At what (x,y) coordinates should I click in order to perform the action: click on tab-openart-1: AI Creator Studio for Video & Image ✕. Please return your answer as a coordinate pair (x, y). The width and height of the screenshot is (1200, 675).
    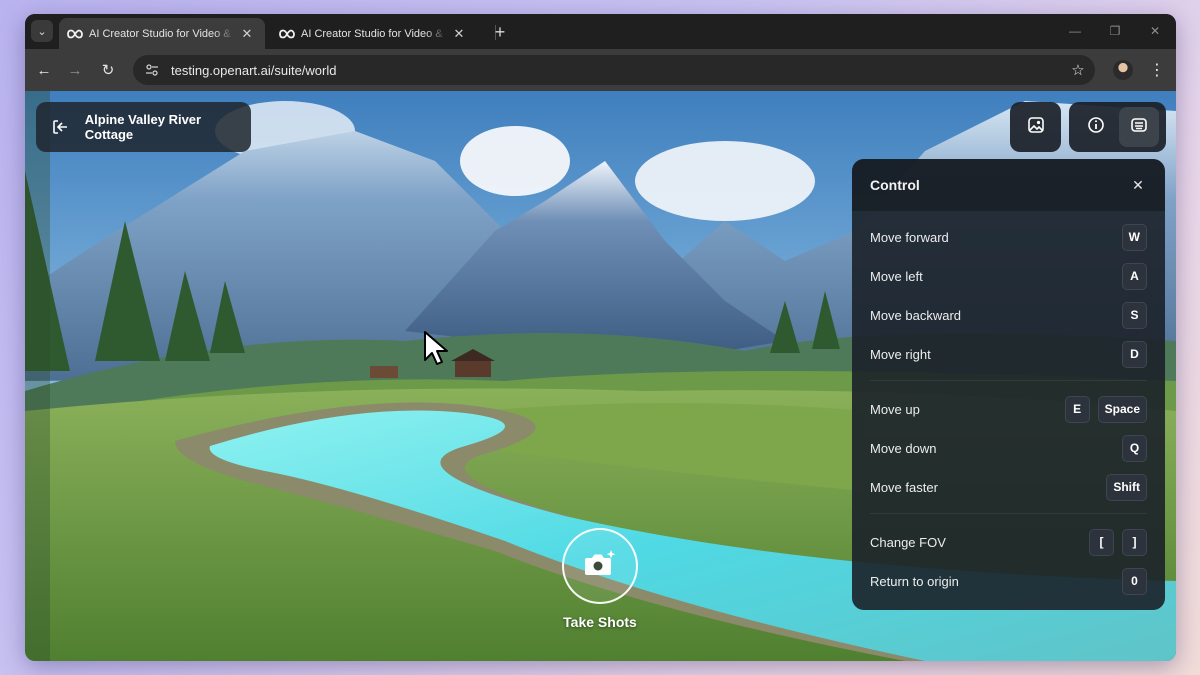
    Looking at the image, I should click on (162, 33).